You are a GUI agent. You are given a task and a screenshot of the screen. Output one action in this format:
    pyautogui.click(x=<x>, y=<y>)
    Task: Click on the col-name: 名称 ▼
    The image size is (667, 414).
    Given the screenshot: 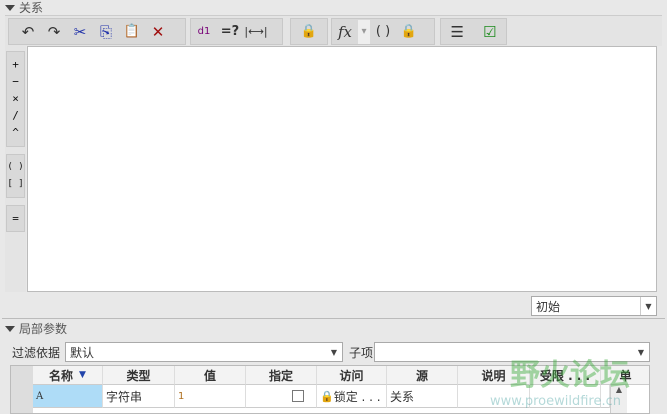 What is the action you would take?
    pyautogui.click(x=68, y=375)
    